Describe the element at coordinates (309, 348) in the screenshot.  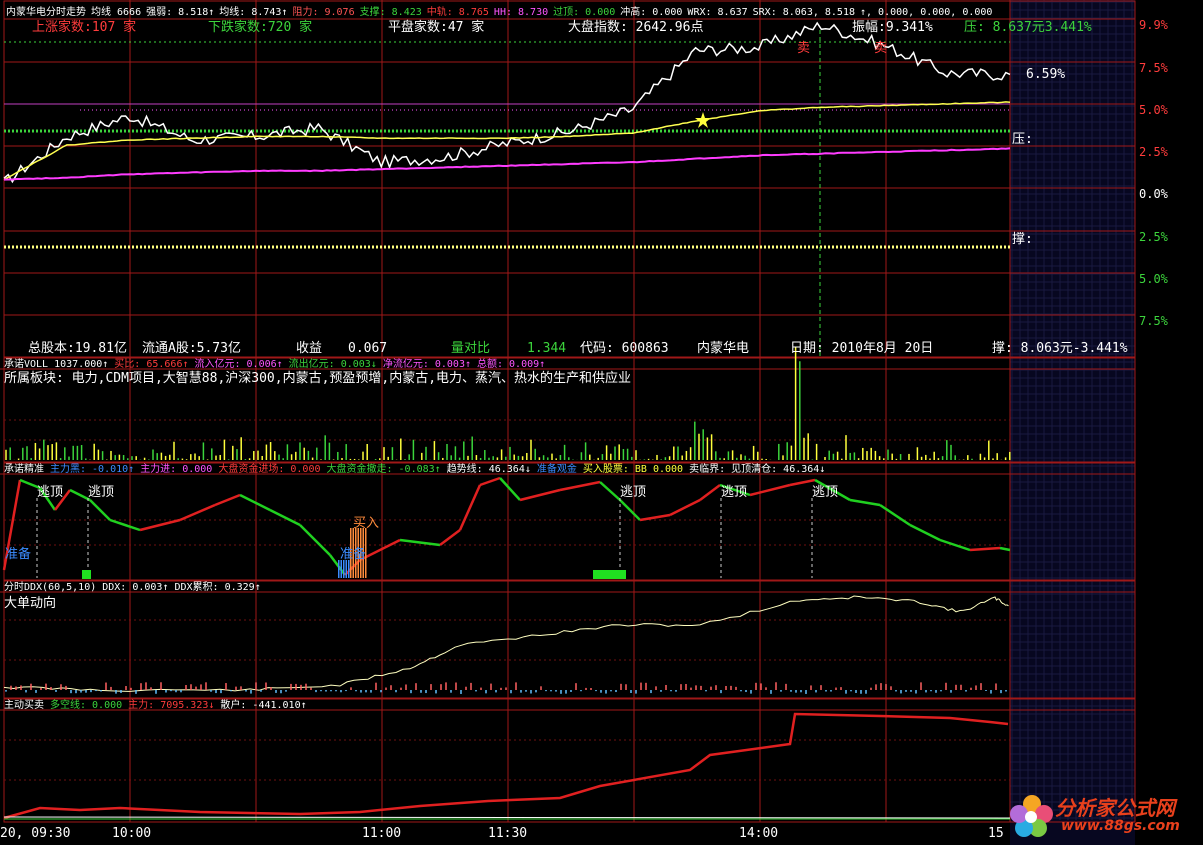
I see `stock-info-2: 收益` at that location.